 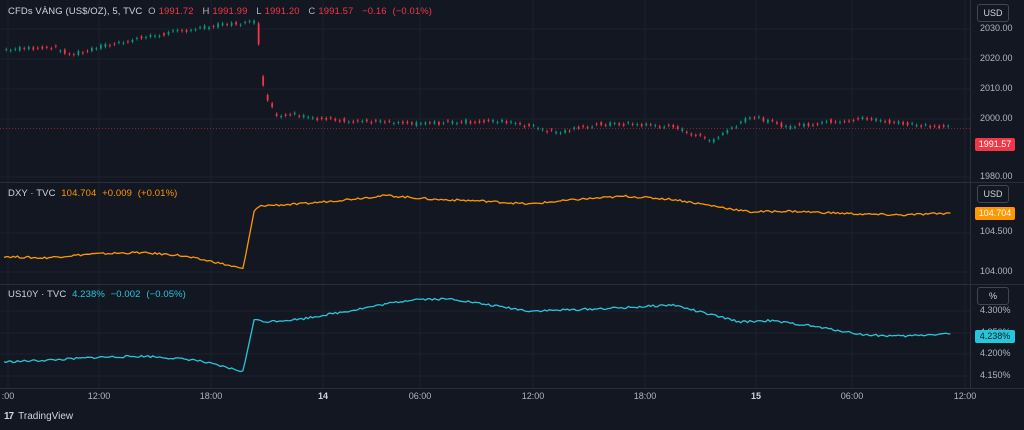 I want to click on gold-ytick: 2010.00, so click(x=996, y=88).